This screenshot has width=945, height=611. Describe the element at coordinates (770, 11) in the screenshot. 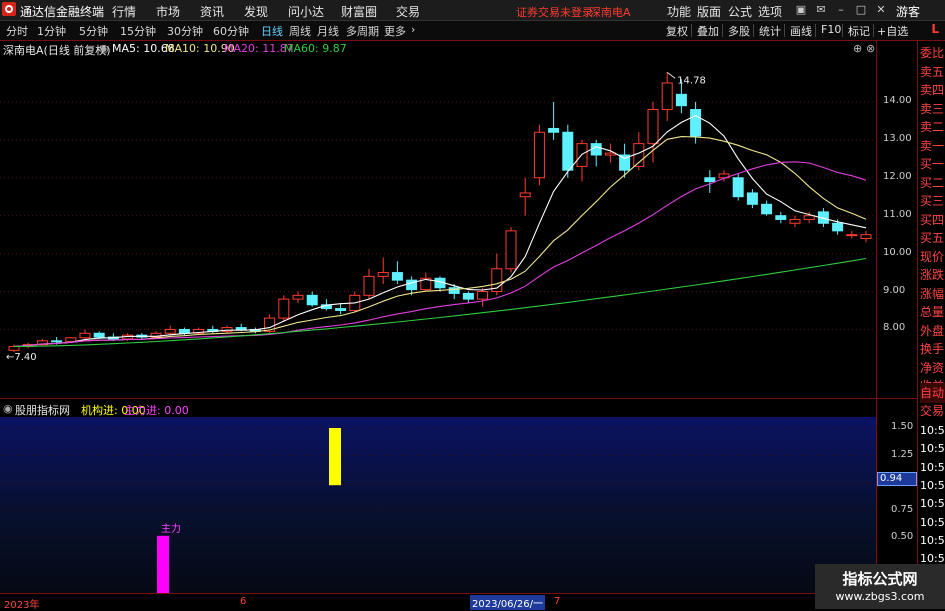

I see `menu-xuanxiang: 选项` at that location.